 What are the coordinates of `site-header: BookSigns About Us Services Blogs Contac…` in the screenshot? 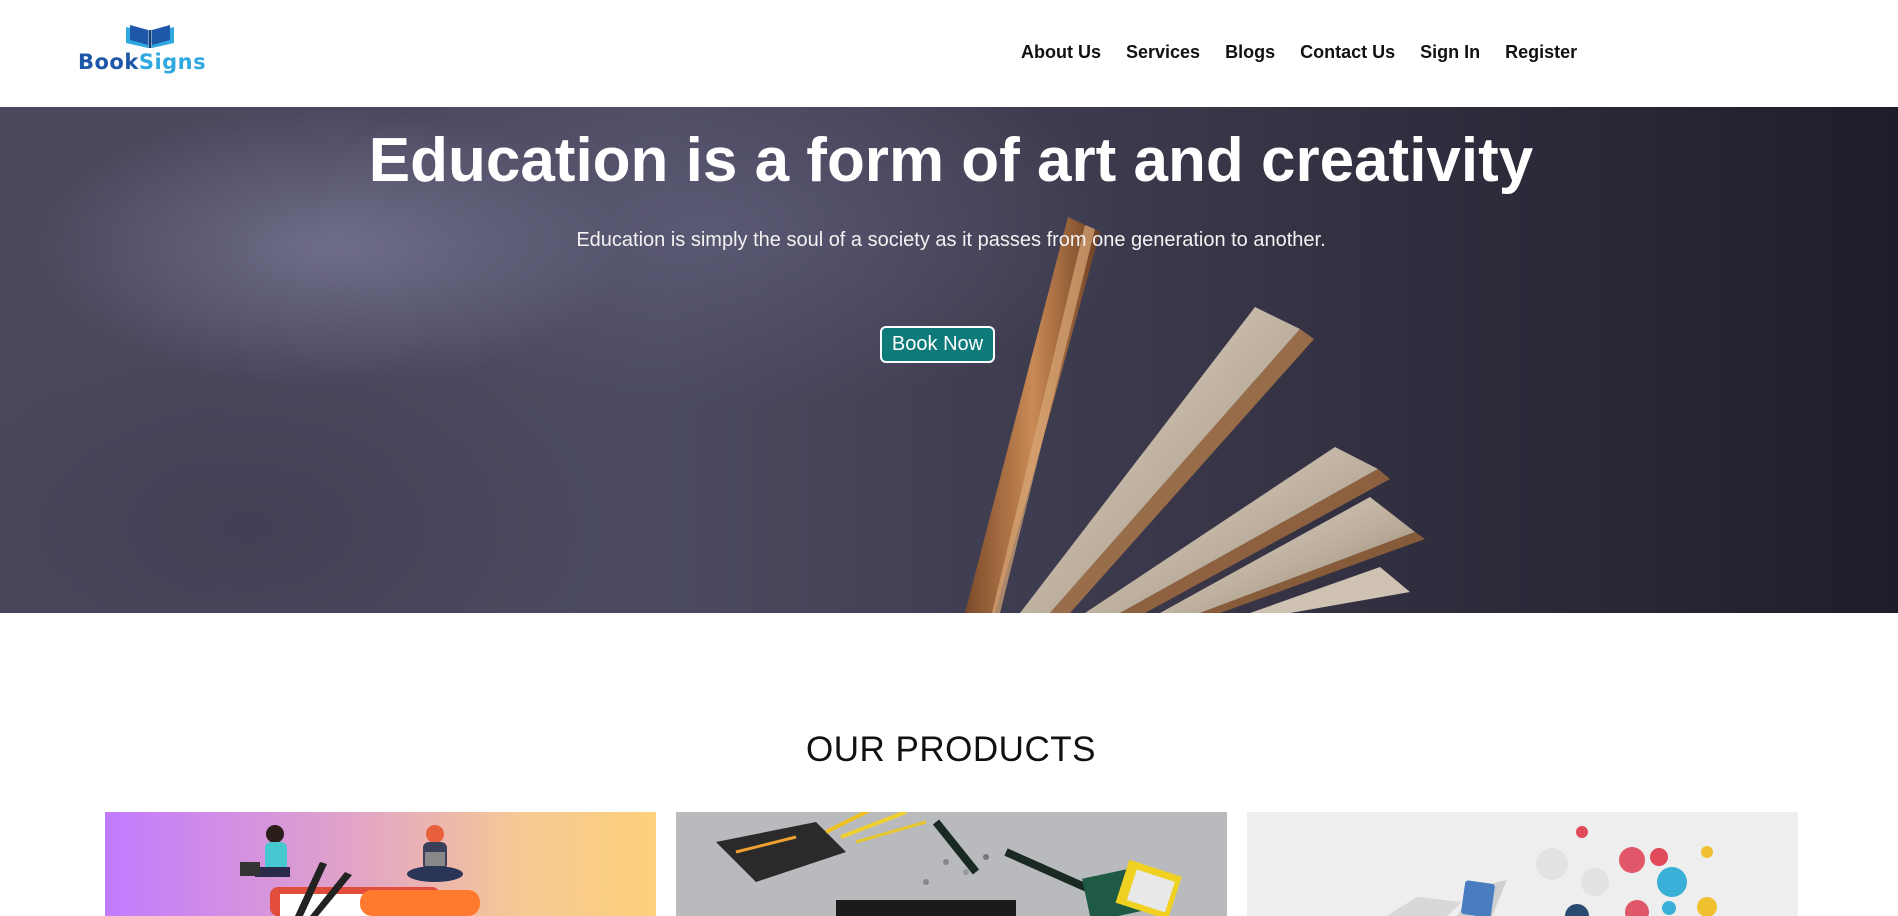 It's located at (949, 53).